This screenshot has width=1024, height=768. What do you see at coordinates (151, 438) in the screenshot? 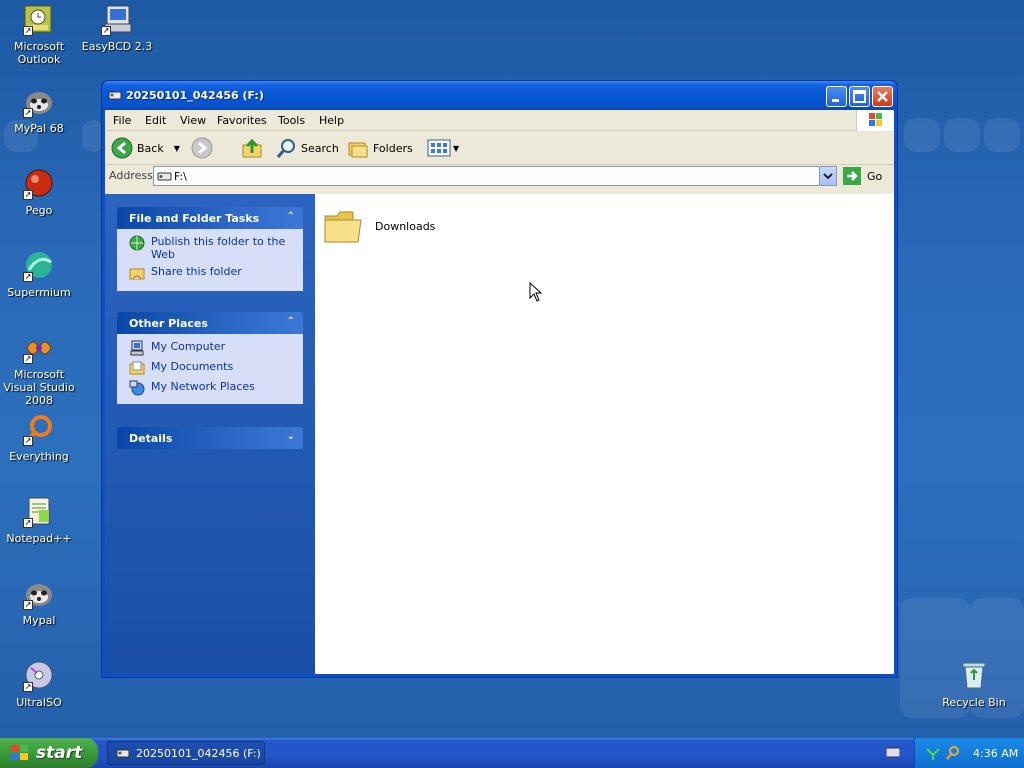
I see `panel-title: Details` at bounding box center [151, 438].